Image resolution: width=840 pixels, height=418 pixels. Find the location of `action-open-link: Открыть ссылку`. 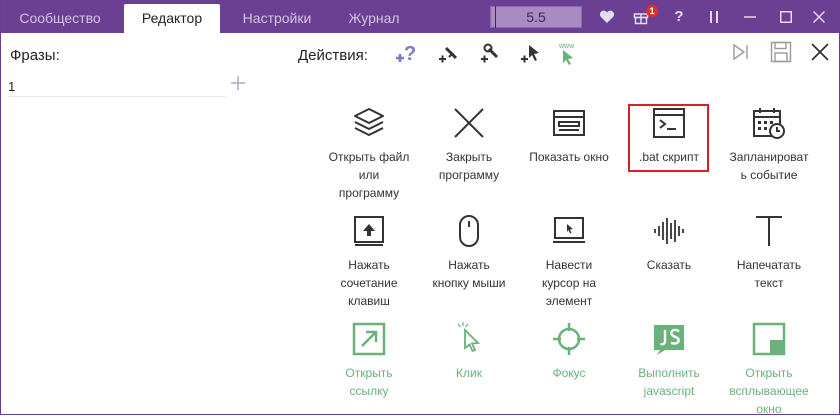

action-open-link: Открыть ссылку is located at coordinates (369, 361).